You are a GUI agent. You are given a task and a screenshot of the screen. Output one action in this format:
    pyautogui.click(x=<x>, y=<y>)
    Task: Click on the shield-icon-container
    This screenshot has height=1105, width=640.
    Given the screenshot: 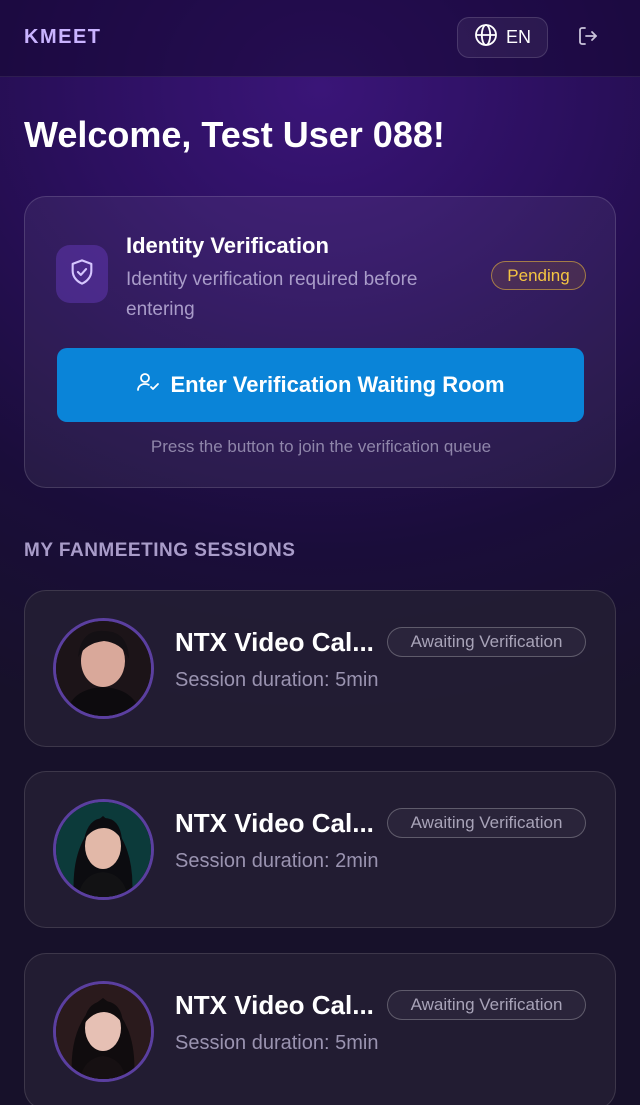 What is the action you would take?
    pyautogui.click(x=82, y=274)
    